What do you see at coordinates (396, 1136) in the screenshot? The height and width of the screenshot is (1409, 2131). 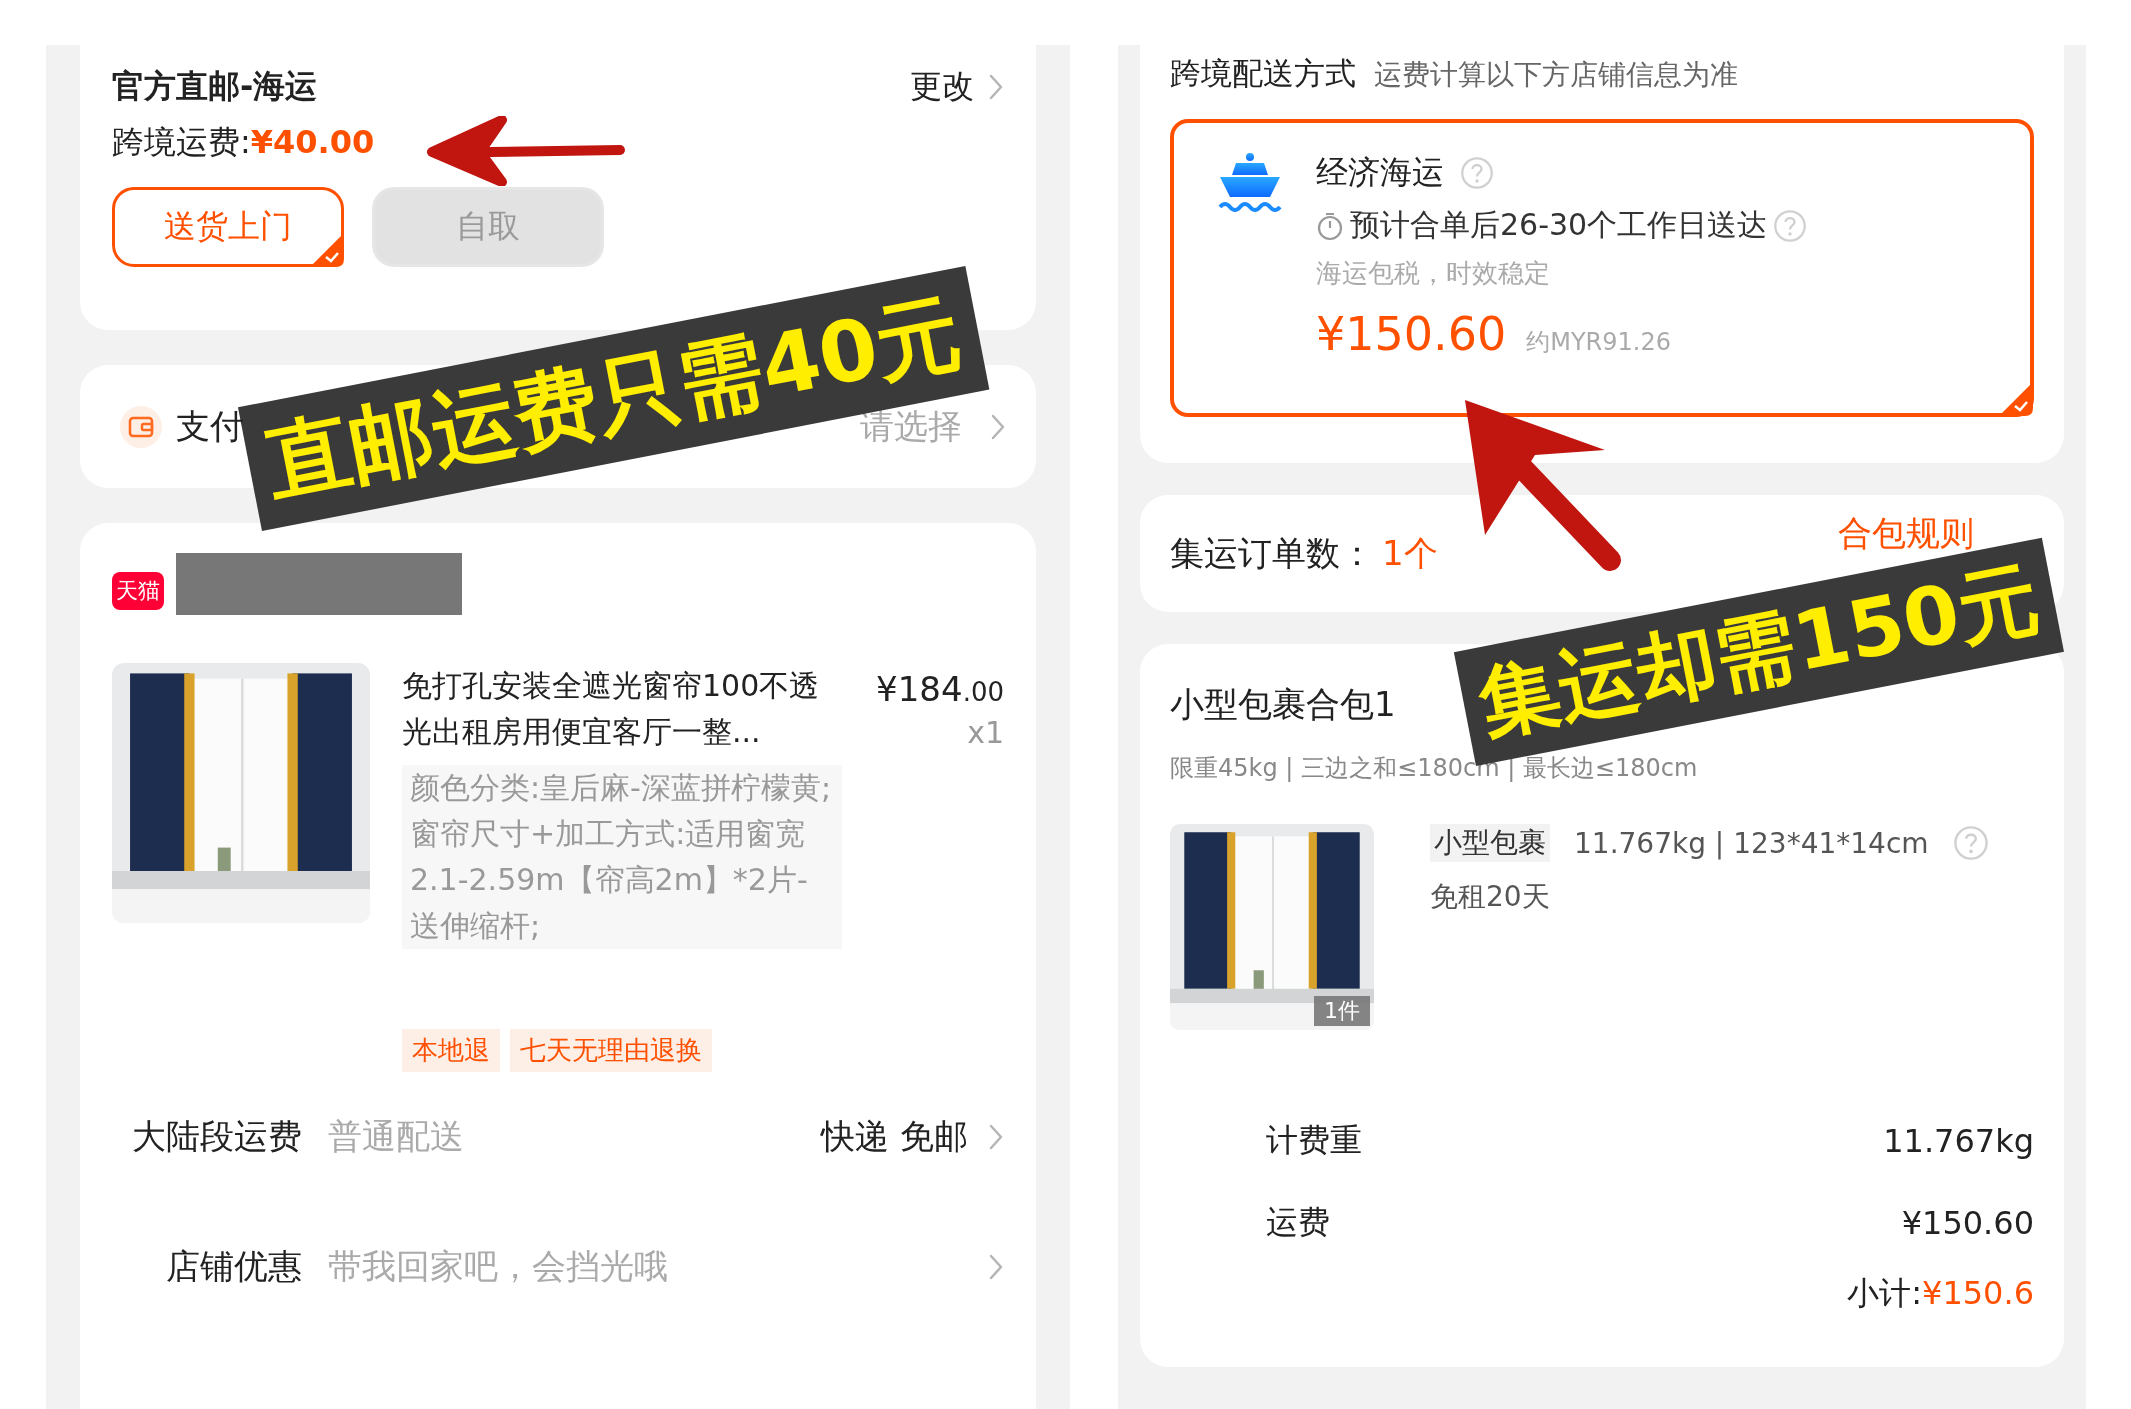 I see `row-value: 普通配送` at bounding box center [396, 1136].